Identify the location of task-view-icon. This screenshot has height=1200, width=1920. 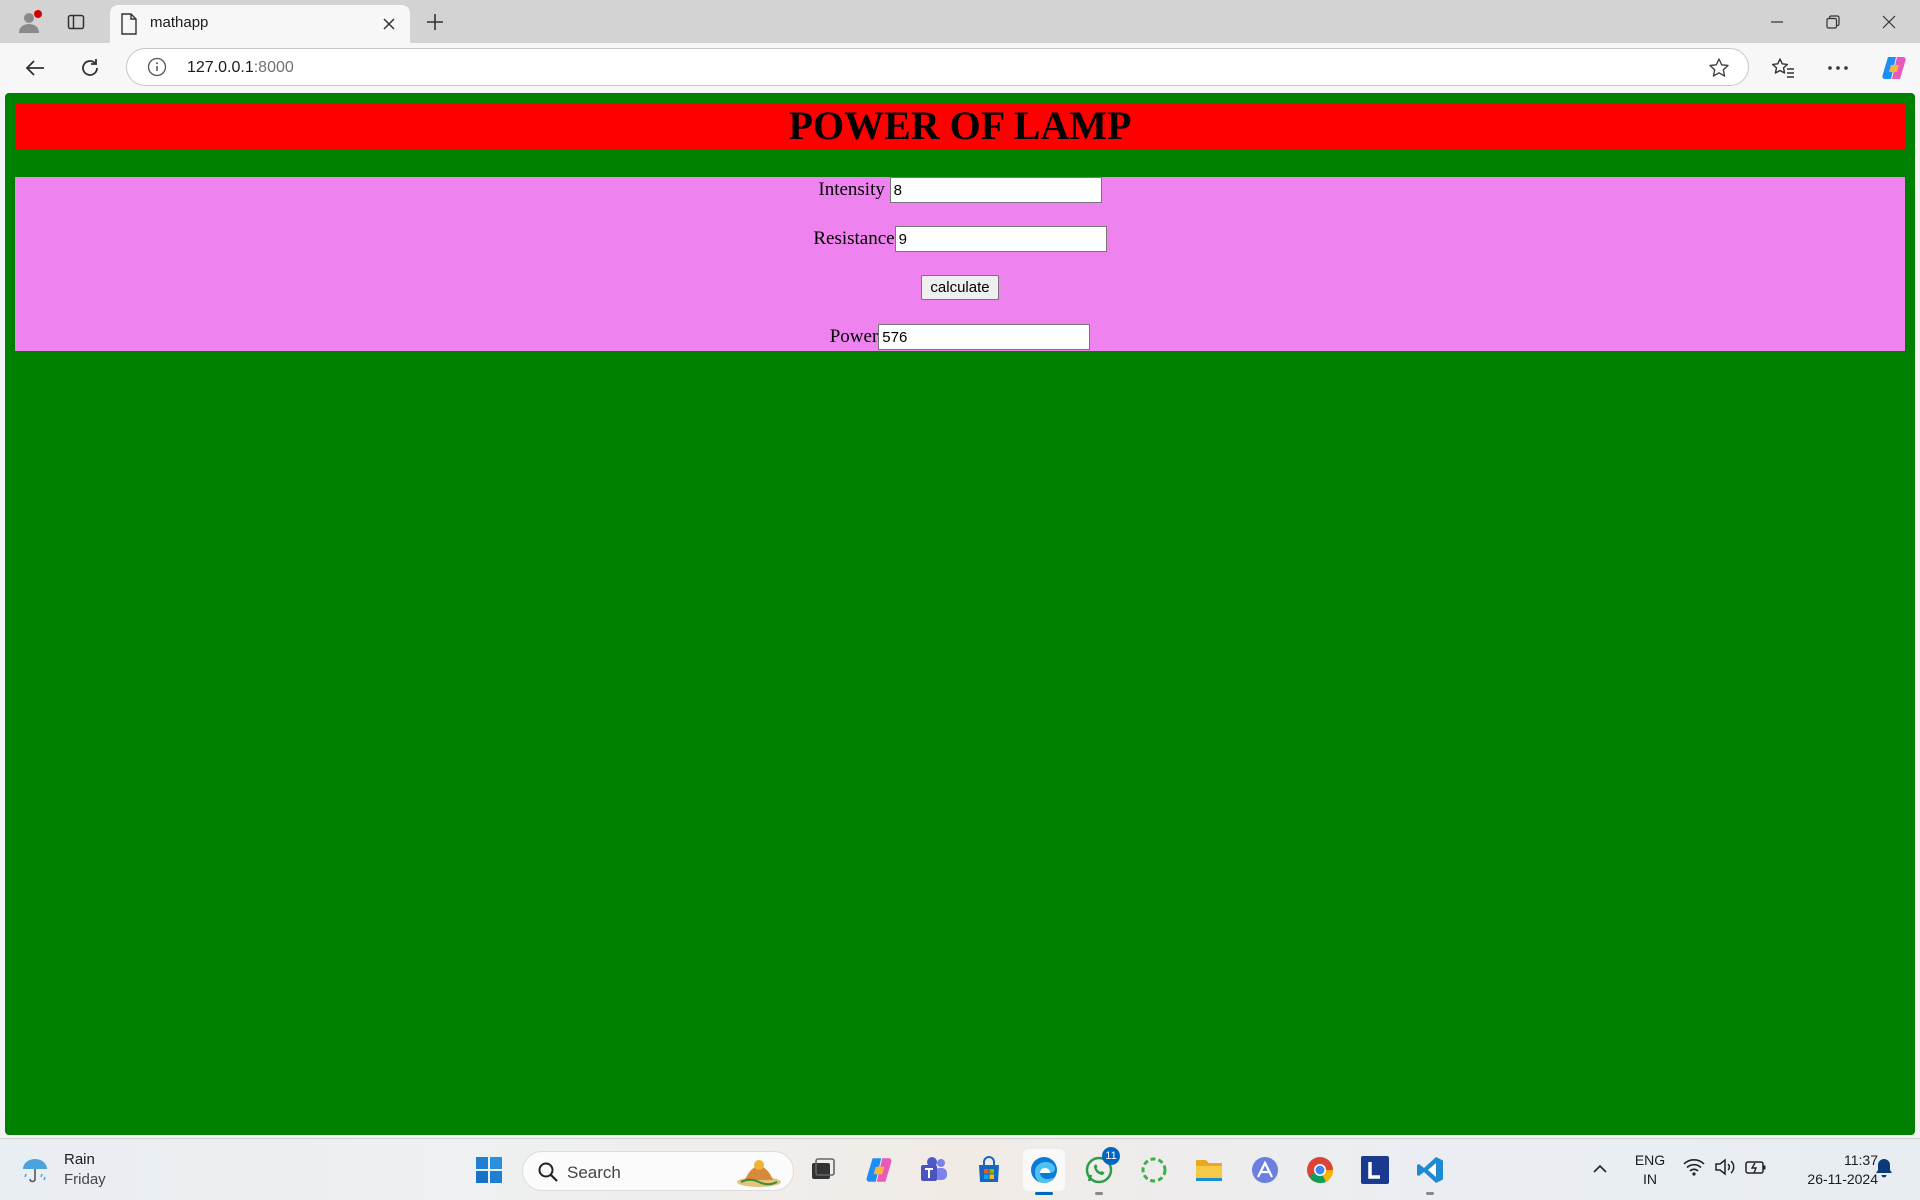
(823, 1170).